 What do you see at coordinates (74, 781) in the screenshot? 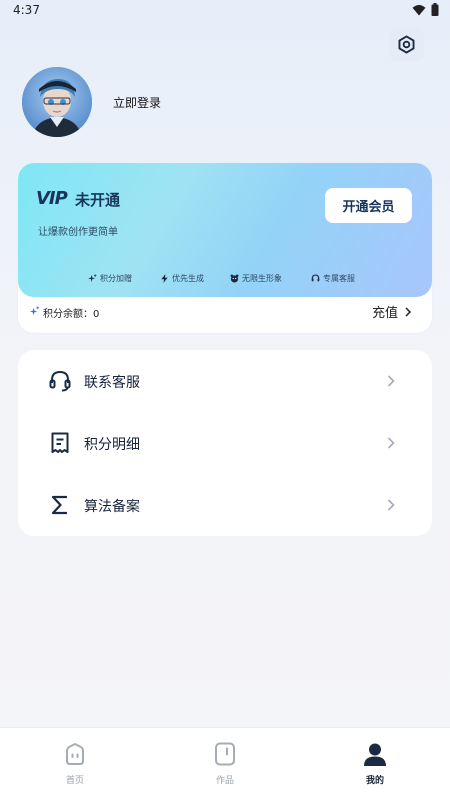
I see `tab-label: 首页` at bounding box center [74, 781].